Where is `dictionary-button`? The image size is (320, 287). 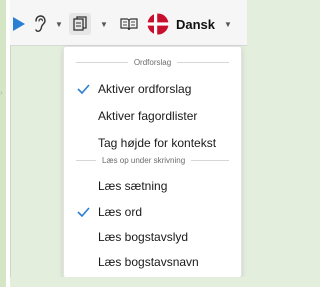
dictionary-button is located at coordinates (130, 24).